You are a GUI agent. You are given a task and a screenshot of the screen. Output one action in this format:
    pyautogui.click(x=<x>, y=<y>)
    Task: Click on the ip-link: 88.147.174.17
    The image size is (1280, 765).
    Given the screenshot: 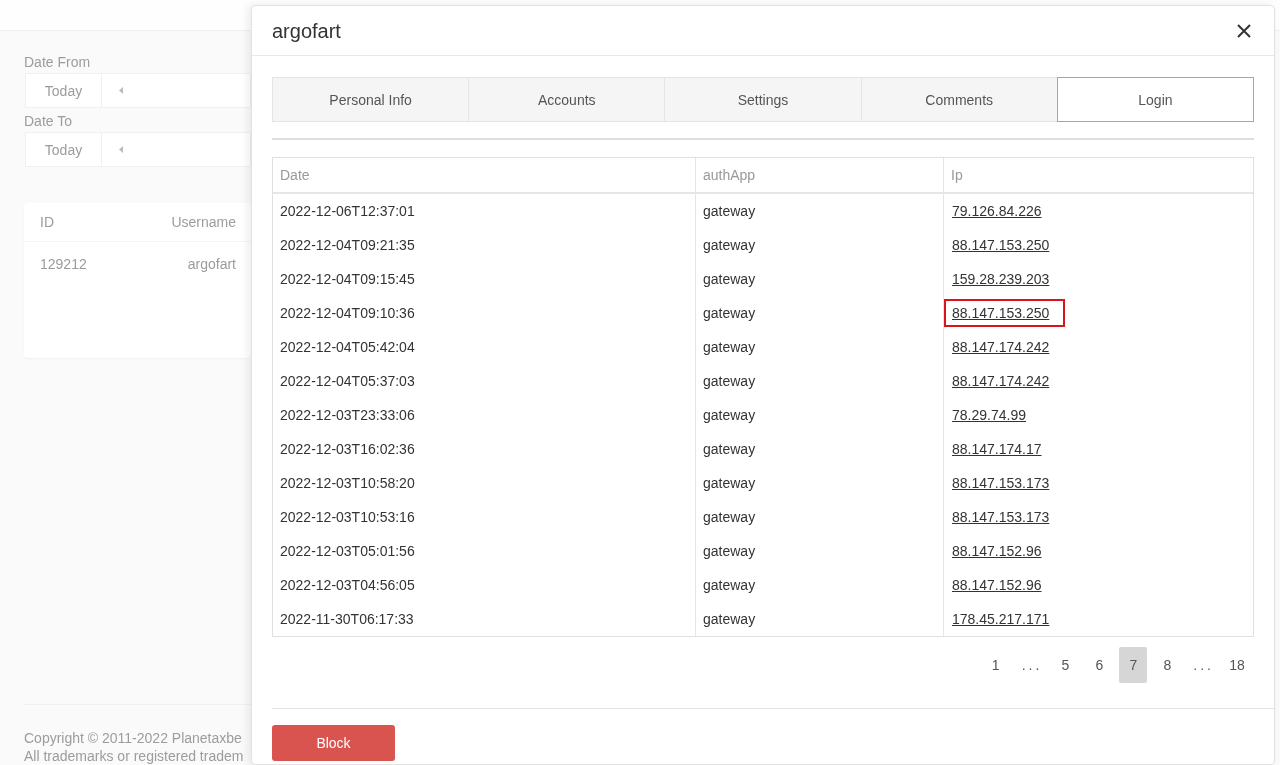 What is the action you would take?
    pyautogui.click(x=1001, y=449)
    